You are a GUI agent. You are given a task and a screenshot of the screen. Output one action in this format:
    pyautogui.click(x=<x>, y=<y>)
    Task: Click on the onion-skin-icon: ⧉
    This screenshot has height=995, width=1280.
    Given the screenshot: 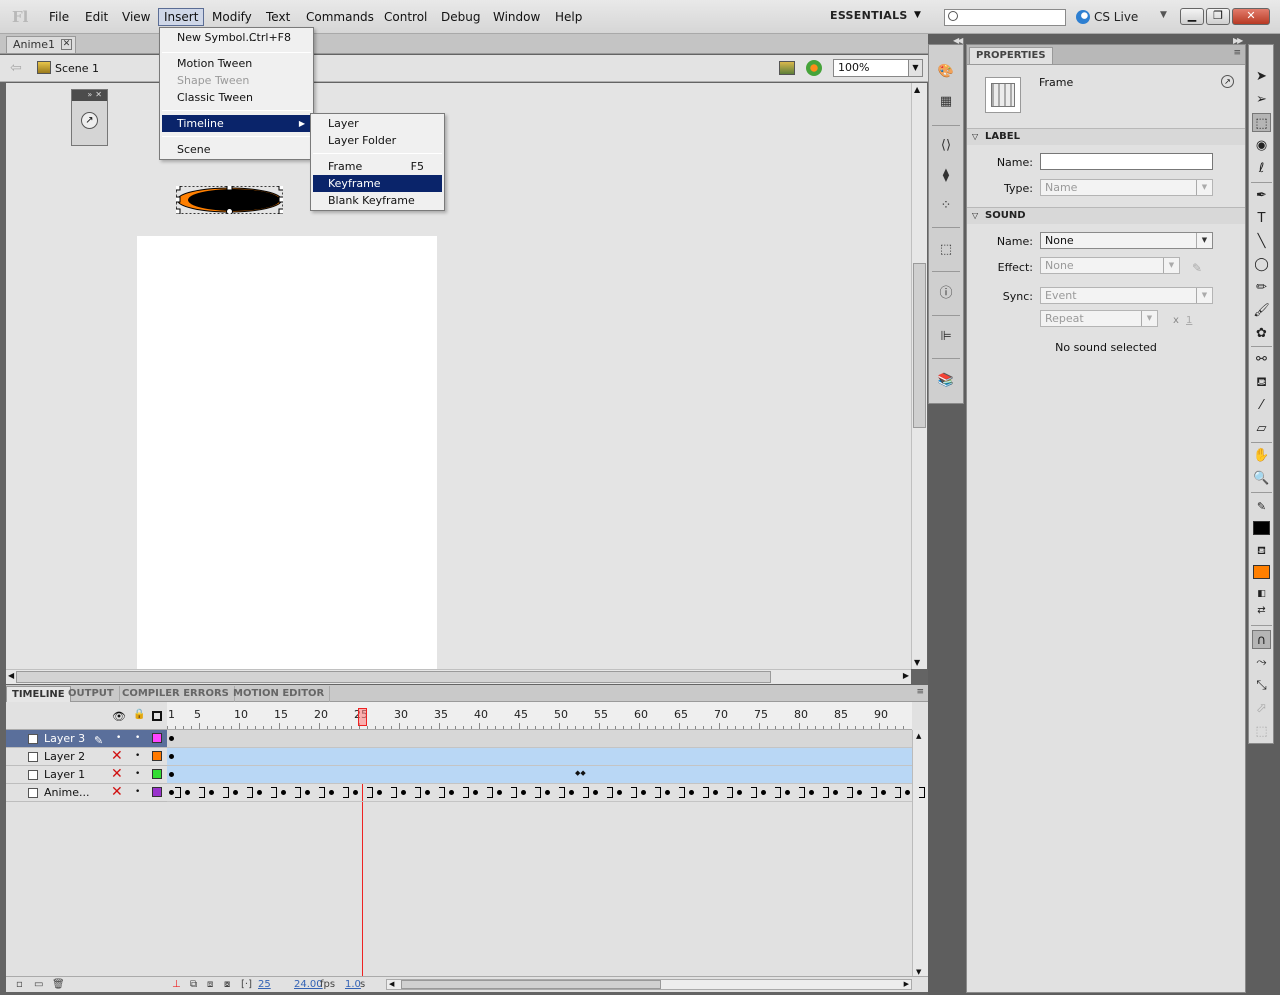 What is the action you would take?
    pyautogui.click(x=193, y=984)
    